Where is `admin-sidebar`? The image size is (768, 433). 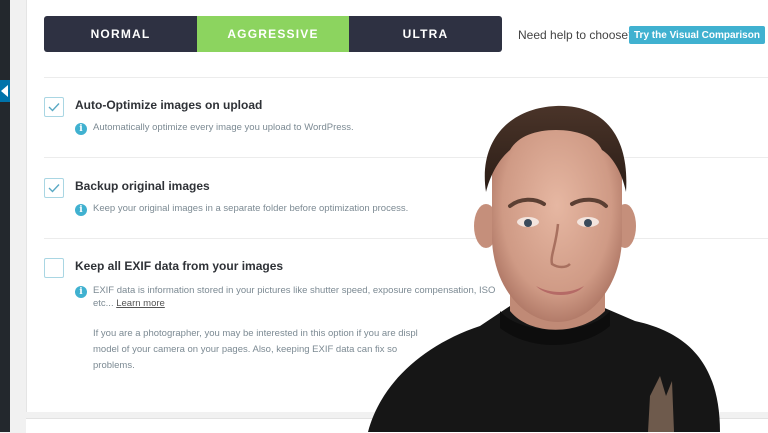 admin-sidebar is located at coordinates (5, 216).